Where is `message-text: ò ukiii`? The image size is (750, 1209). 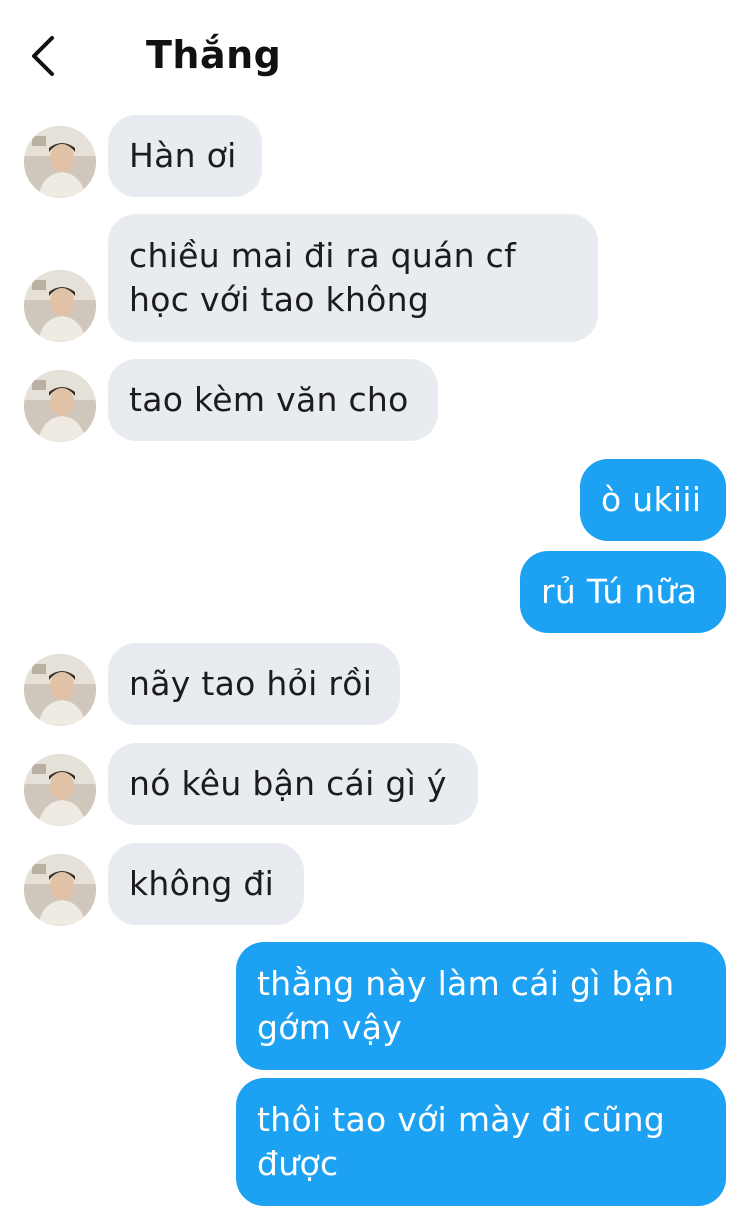
message-text: ò ukiii is located at coordinates (651, 499).